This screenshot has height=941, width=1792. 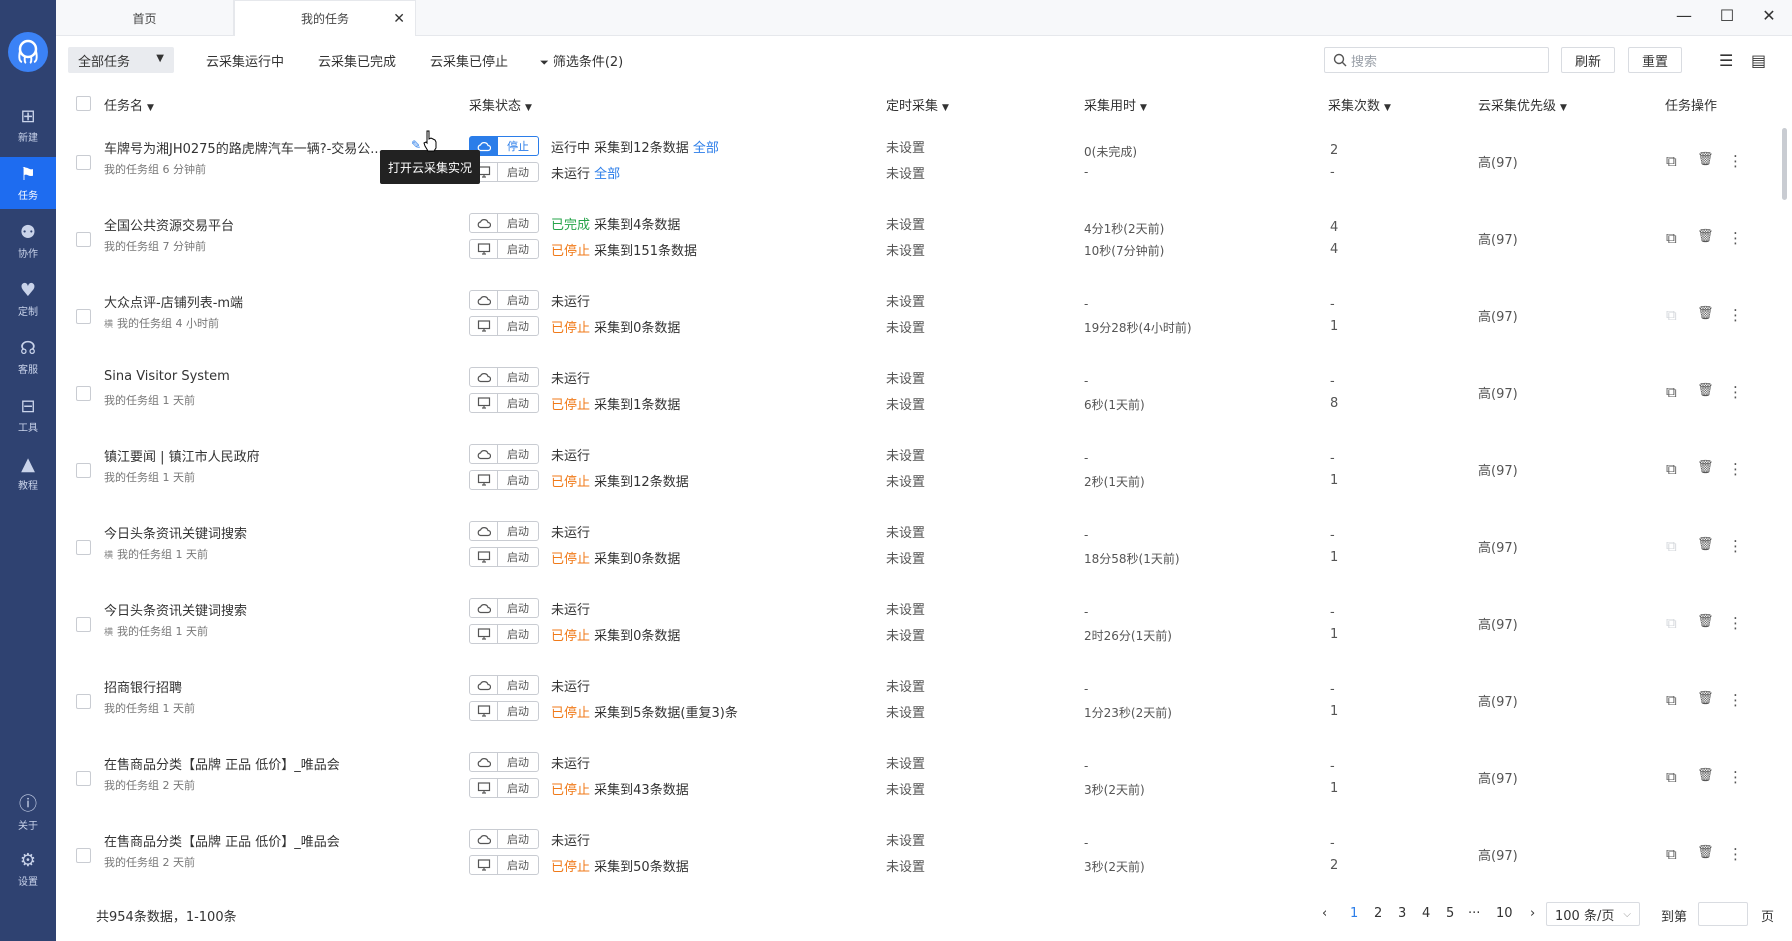 What do you see at coordinates (1723, 914) in the screenshot?
I see `goto-page-input` at bounding box center [1723, 914].